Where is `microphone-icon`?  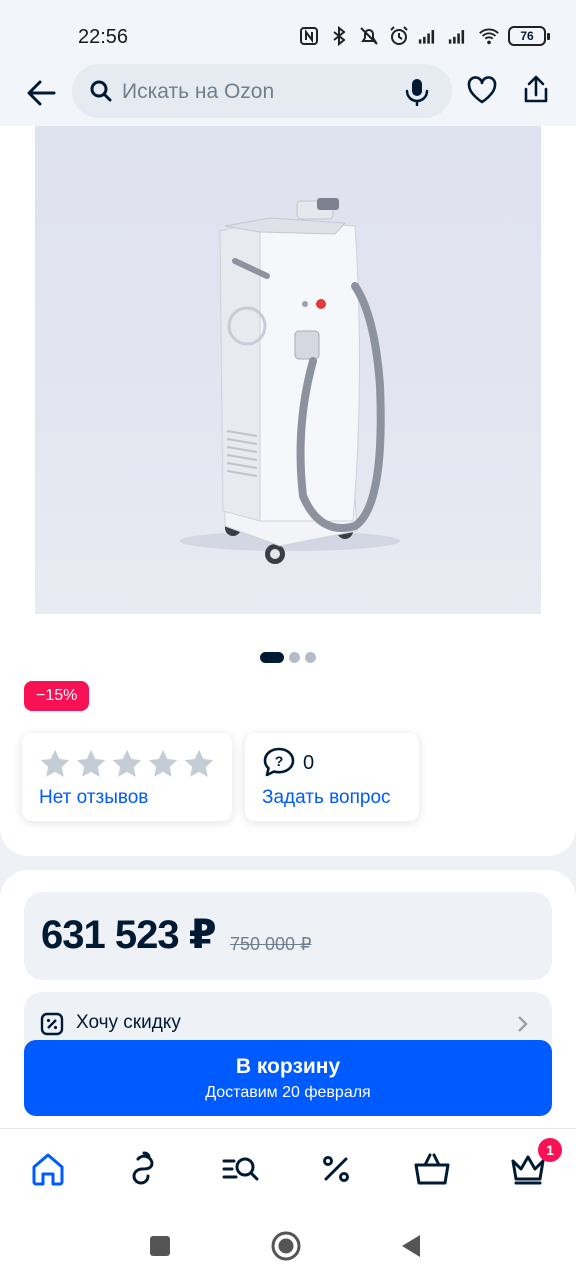
microphone-icon is located at coordinates (417, 92).